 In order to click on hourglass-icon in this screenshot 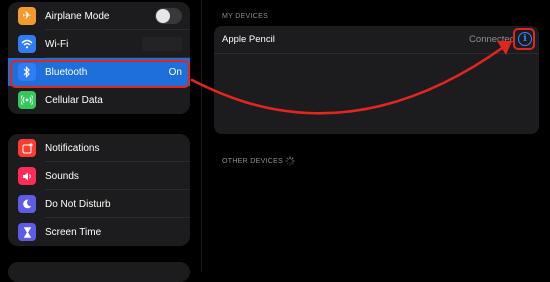, I will do `click(27, 232)`.